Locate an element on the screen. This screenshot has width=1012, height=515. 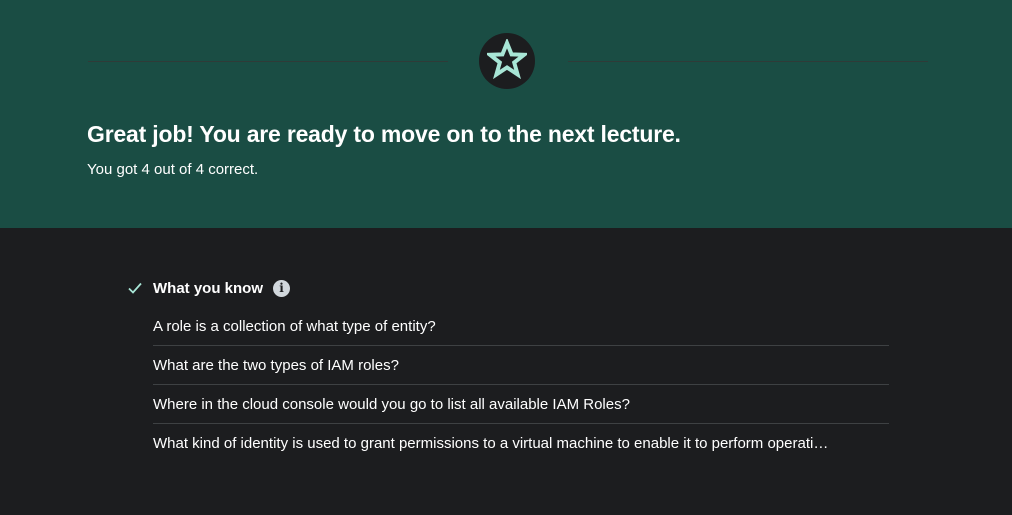
divider-right is located at coordinates (748, 61).